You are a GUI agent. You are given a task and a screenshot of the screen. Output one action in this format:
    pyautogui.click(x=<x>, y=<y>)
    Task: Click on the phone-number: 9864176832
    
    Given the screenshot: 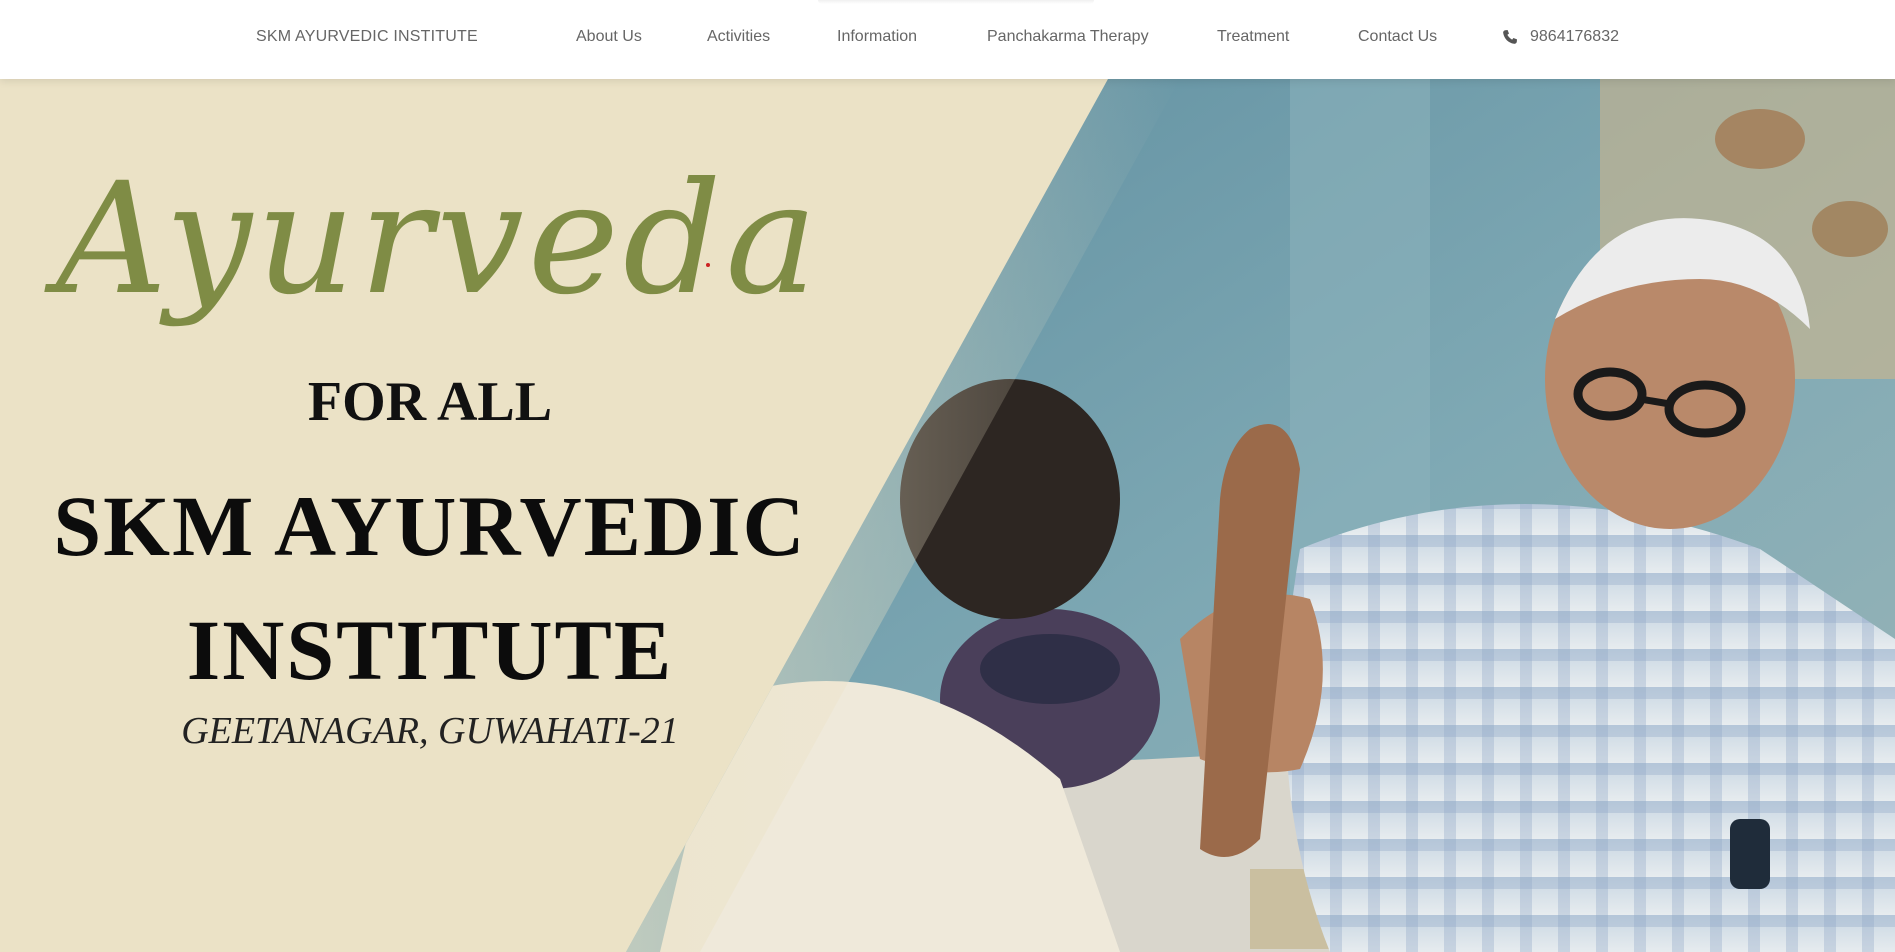 What is the action you would take?
    pyautogui.click(x=1574, y=36)
    